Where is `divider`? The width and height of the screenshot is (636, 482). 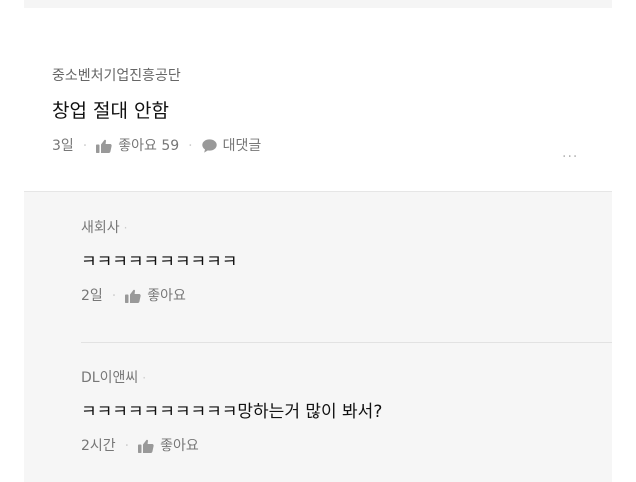
divider is located at coordinates (346, 342).